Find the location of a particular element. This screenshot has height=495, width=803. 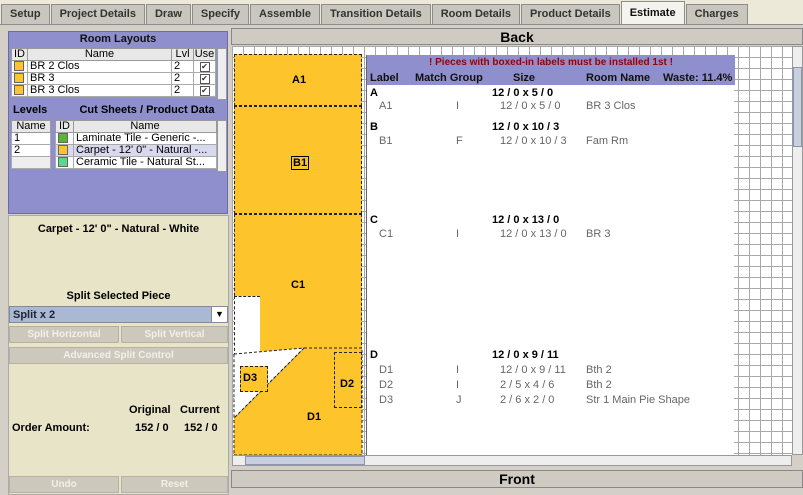

levels-col-name: Name is located at coordinates (31, 126).